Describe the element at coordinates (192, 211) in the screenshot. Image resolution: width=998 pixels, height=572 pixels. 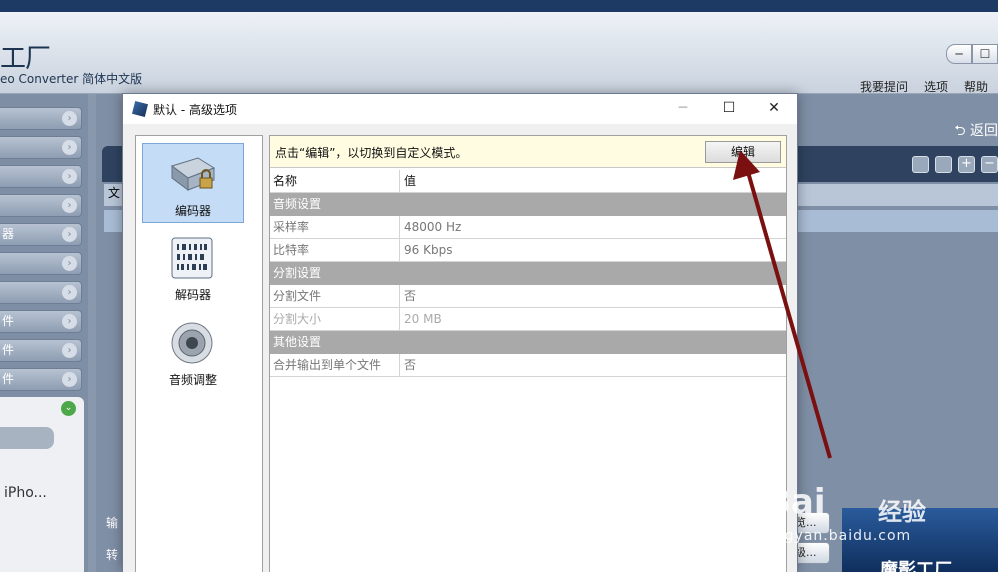
I see `category-label: 编码器` at that location.